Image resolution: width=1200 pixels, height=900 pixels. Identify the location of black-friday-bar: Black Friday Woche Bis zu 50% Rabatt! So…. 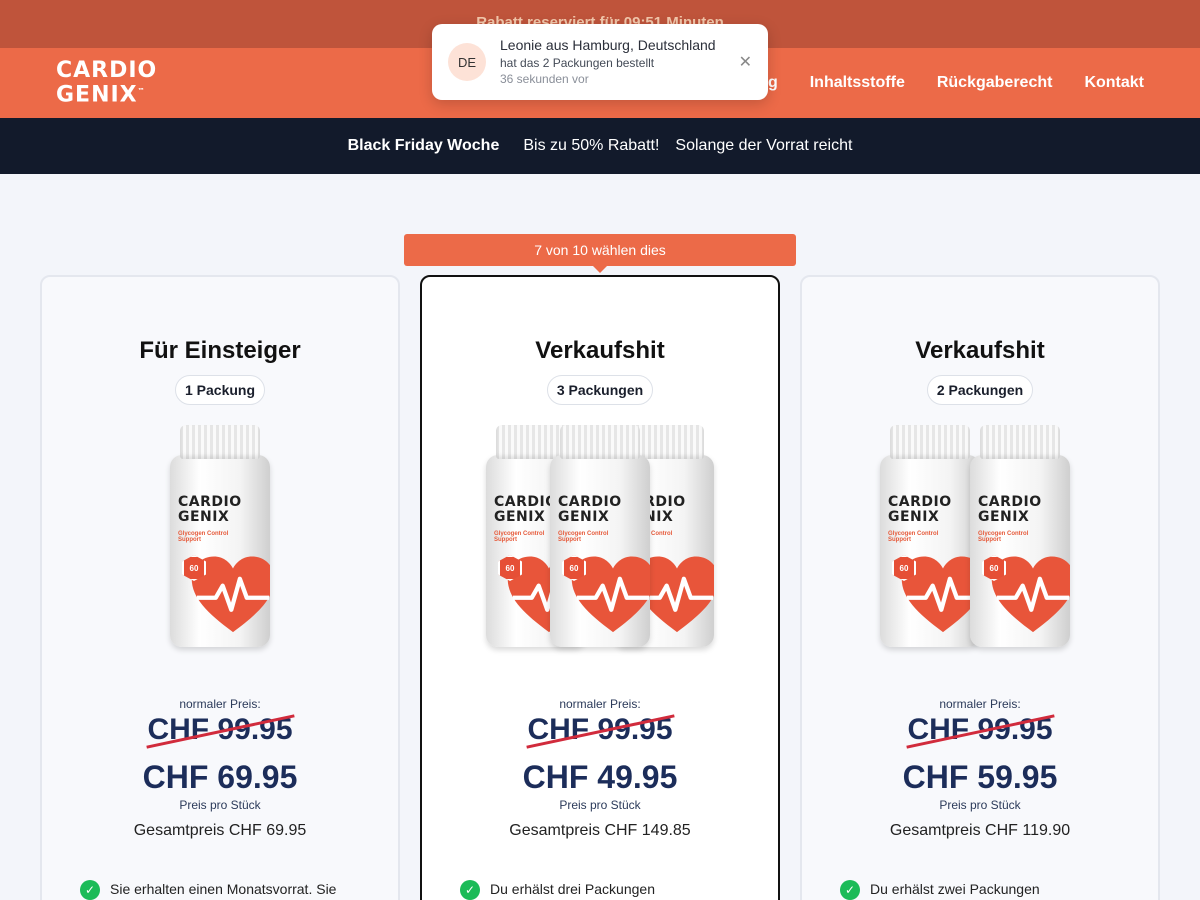
(600, 146).